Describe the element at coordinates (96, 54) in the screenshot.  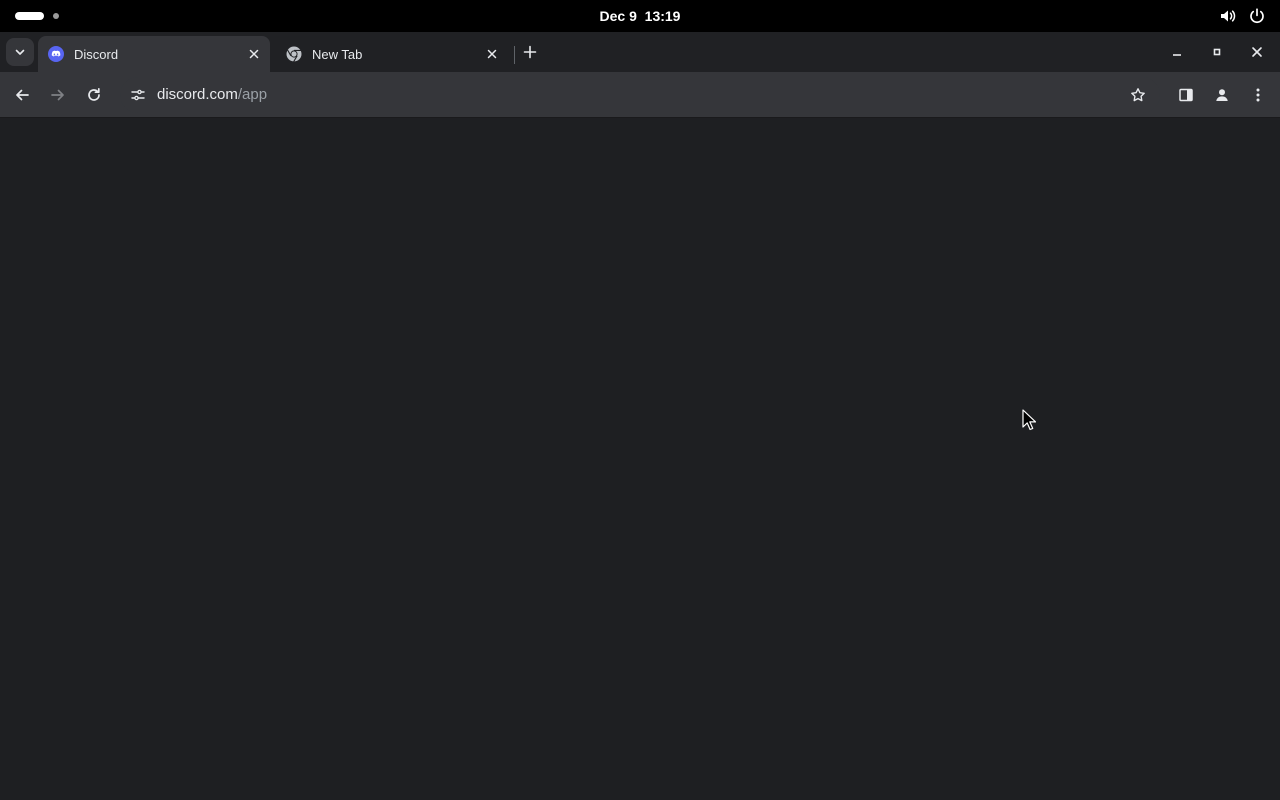
I see `tab-title: Discord` at that location.